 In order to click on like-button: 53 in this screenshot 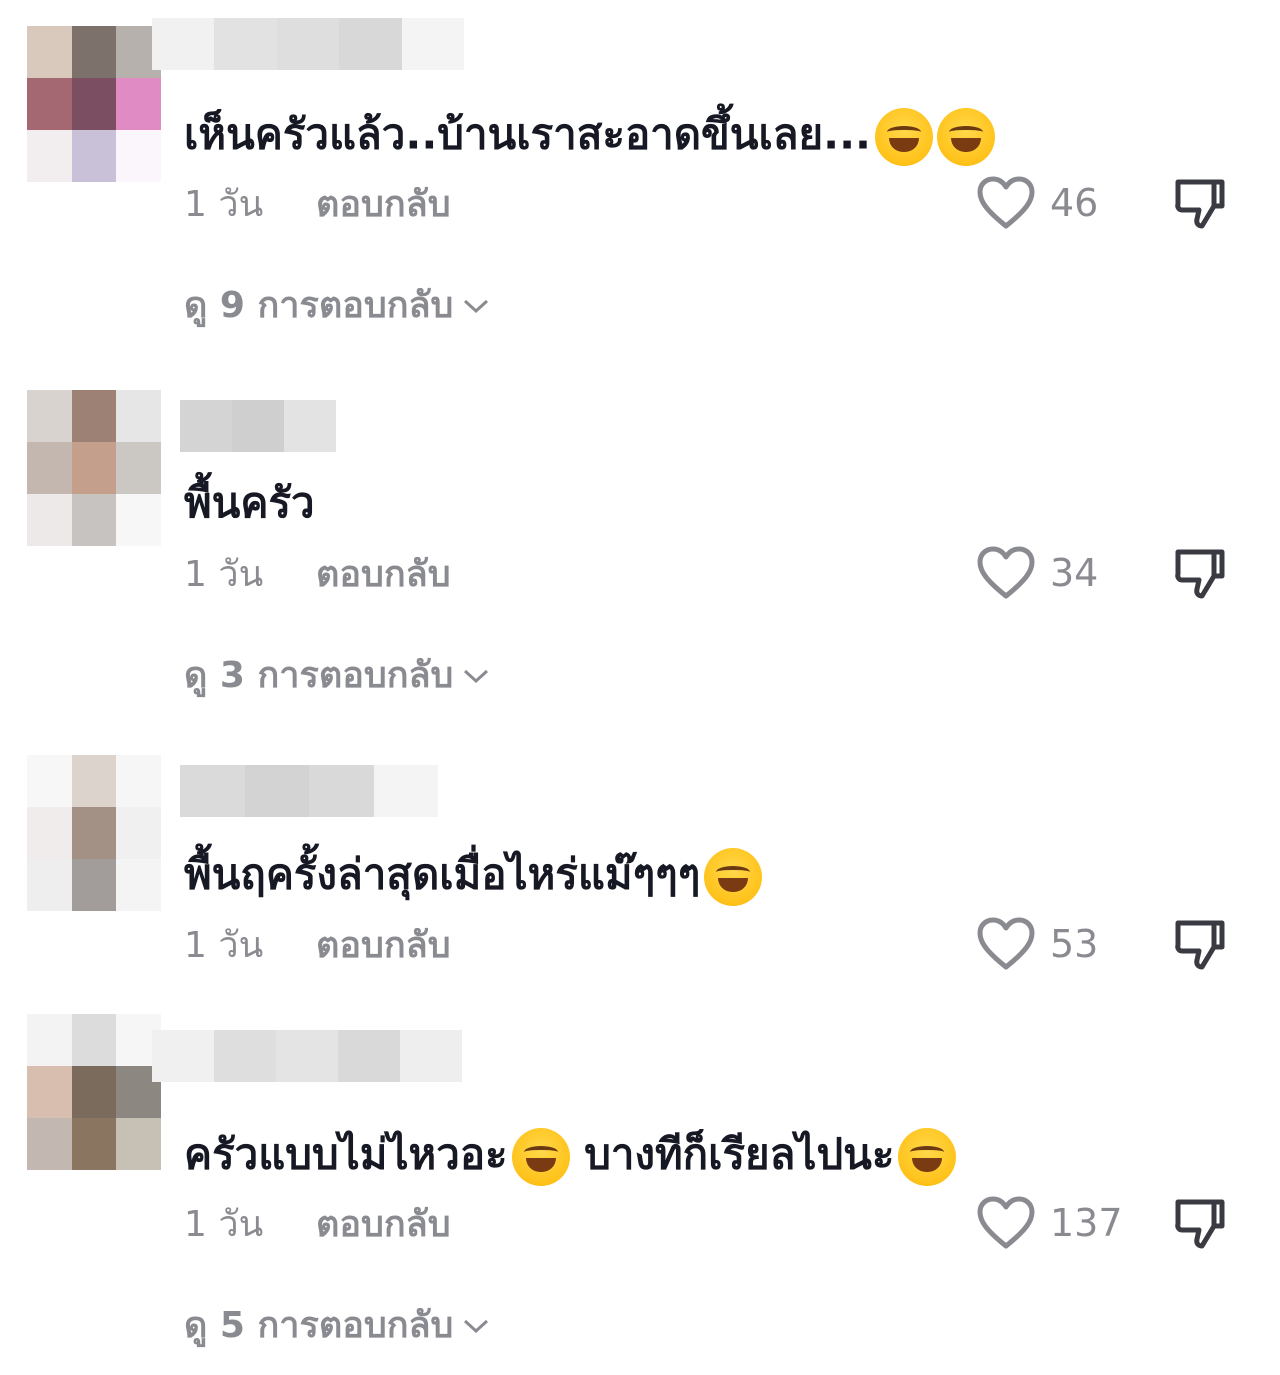, I will do `click(1037, 944)`.